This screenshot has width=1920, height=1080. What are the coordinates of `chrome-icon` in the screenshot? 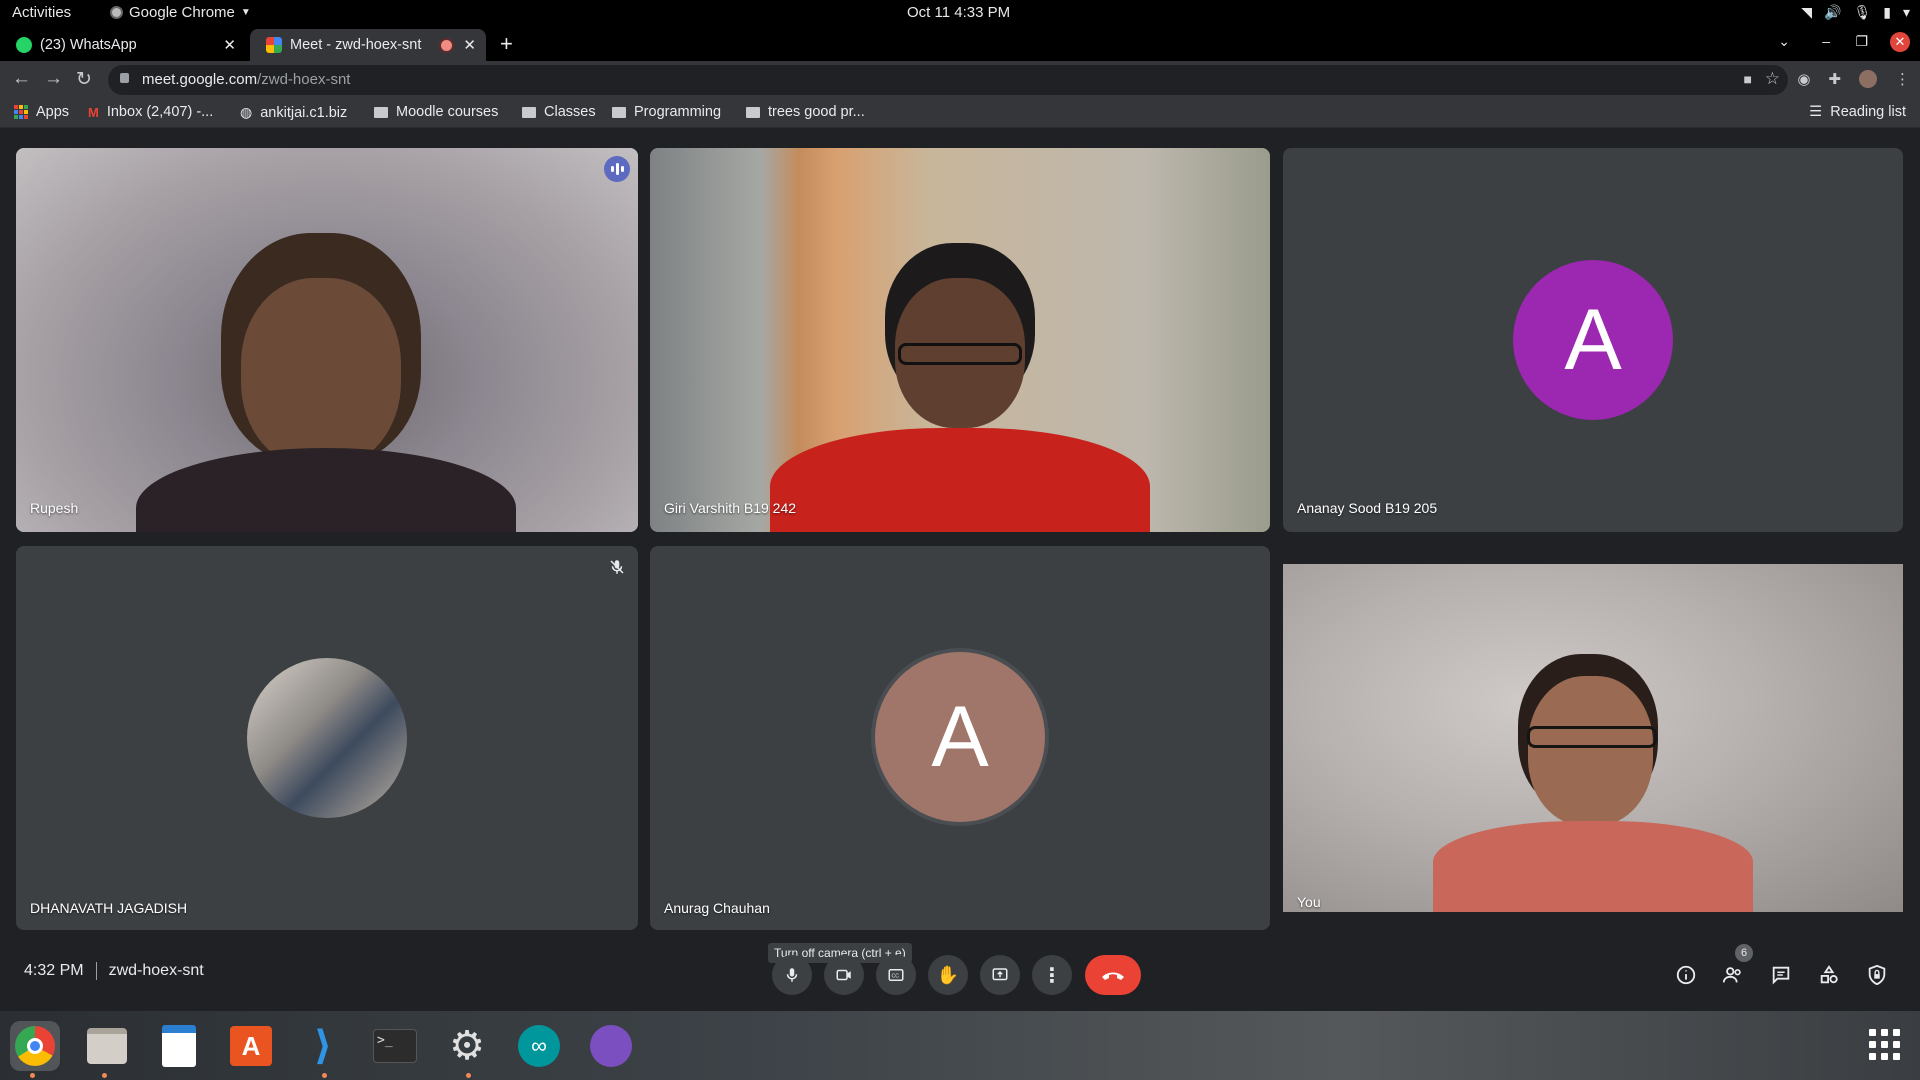 It's located at (35, 1046).